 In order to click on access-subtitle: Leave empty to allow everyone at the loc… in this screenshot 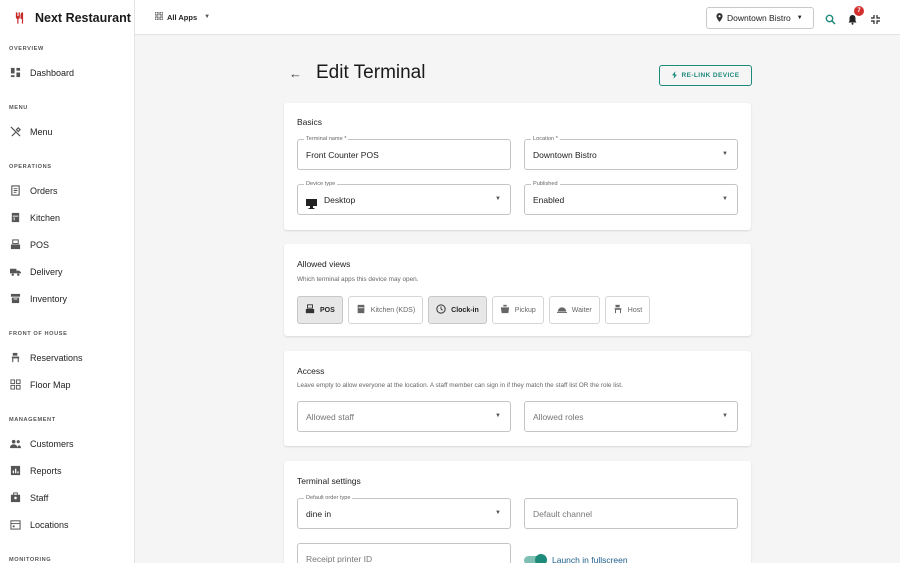, I will do `click(460, 385)`.